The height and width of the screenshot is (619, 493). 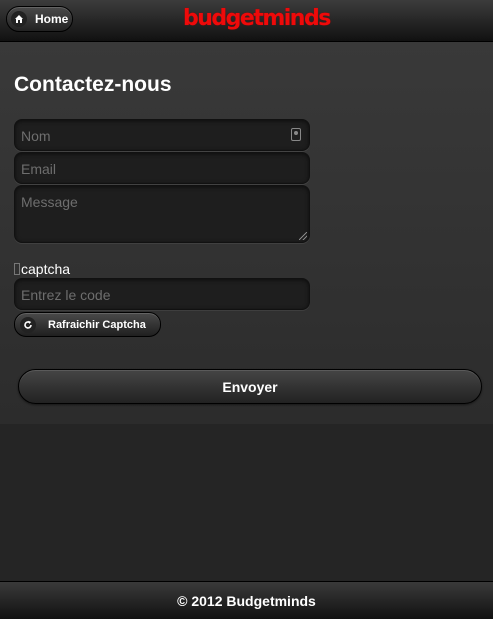 I want to click on refresh-captcha-button: Rafraichir Captcha, so click(x=87, y=324).